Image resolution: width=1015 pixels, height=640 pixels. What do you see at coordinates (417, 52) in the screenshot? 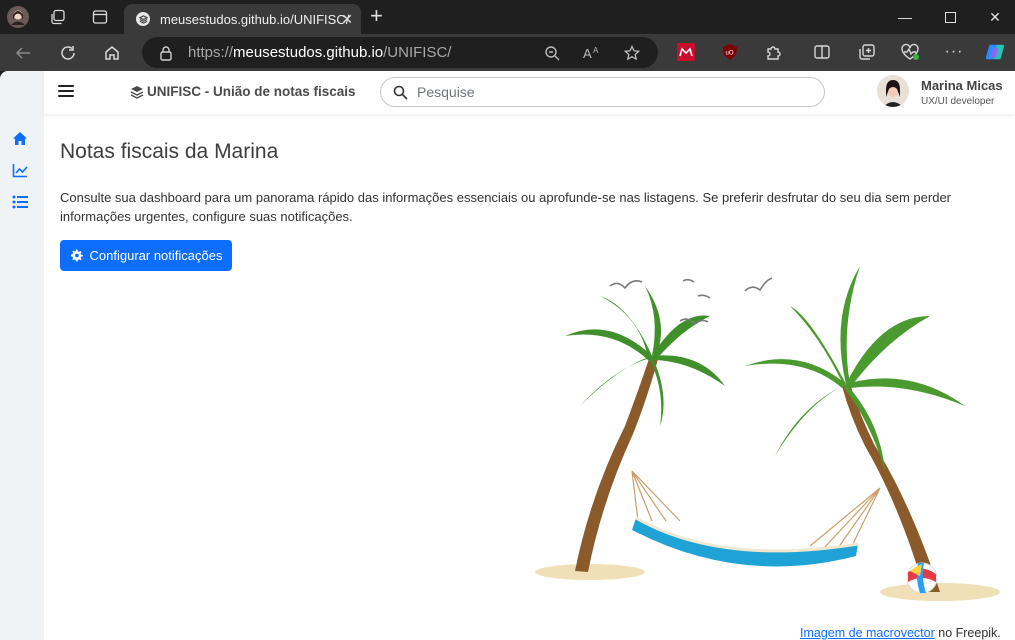
I see `url-path: /UNIFISC/` at bounding box center [417, 52].